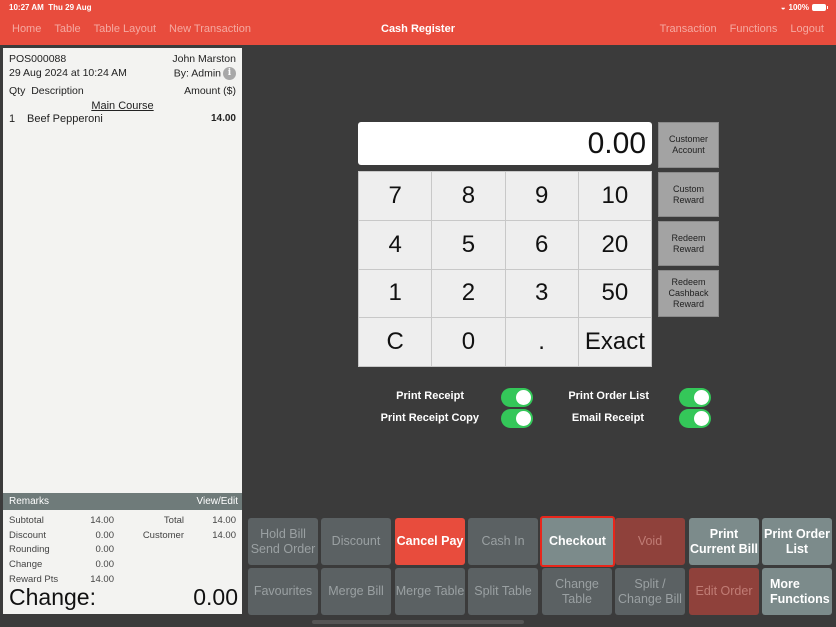 Image resolution: width=836 pixels, height=627 pixels. Describe the element at coordinates (430, 591) in the screenshot. I see `merge-table-button: Merge Table` at that location.